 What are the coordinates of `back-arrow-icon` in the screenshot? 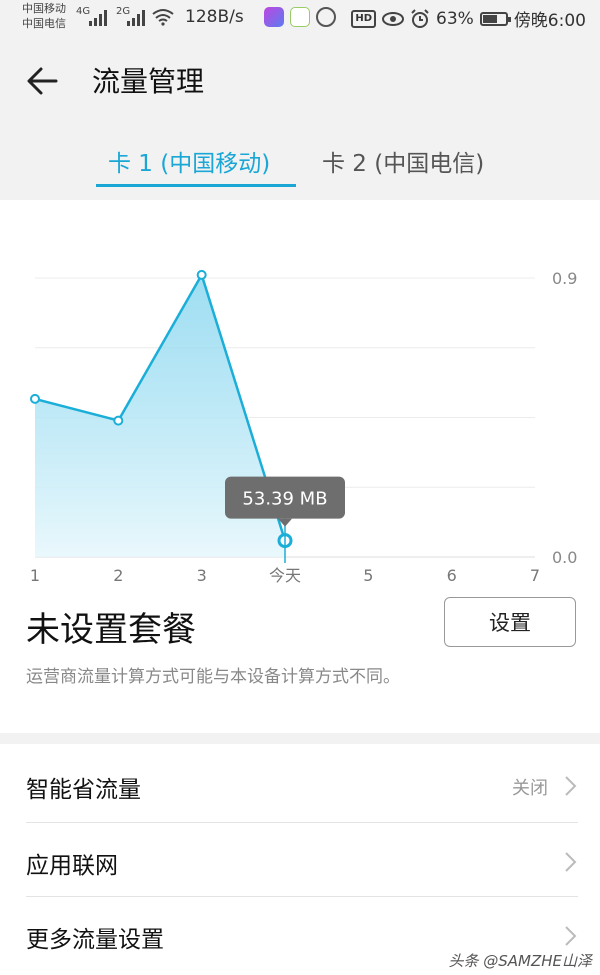 It's located at (43, 81).